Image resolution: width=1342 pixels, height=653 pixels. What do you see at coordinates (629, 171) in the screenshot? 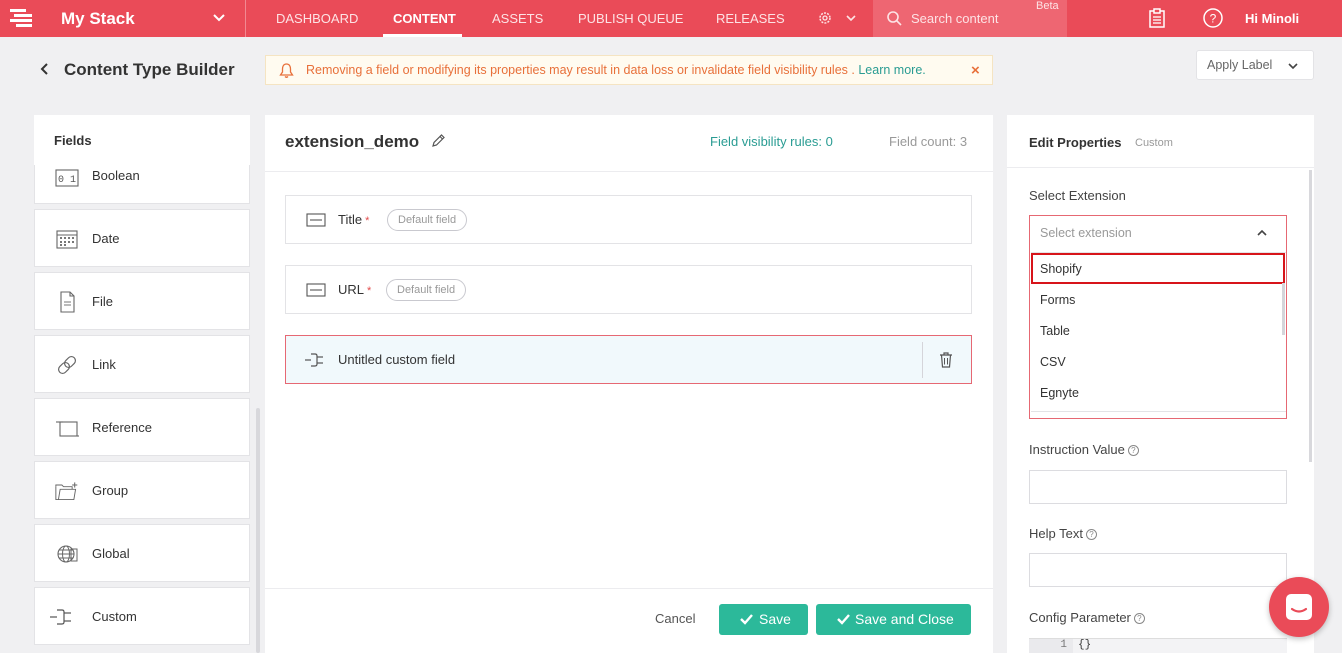
I see `divider` at bounding box center [629, 171].